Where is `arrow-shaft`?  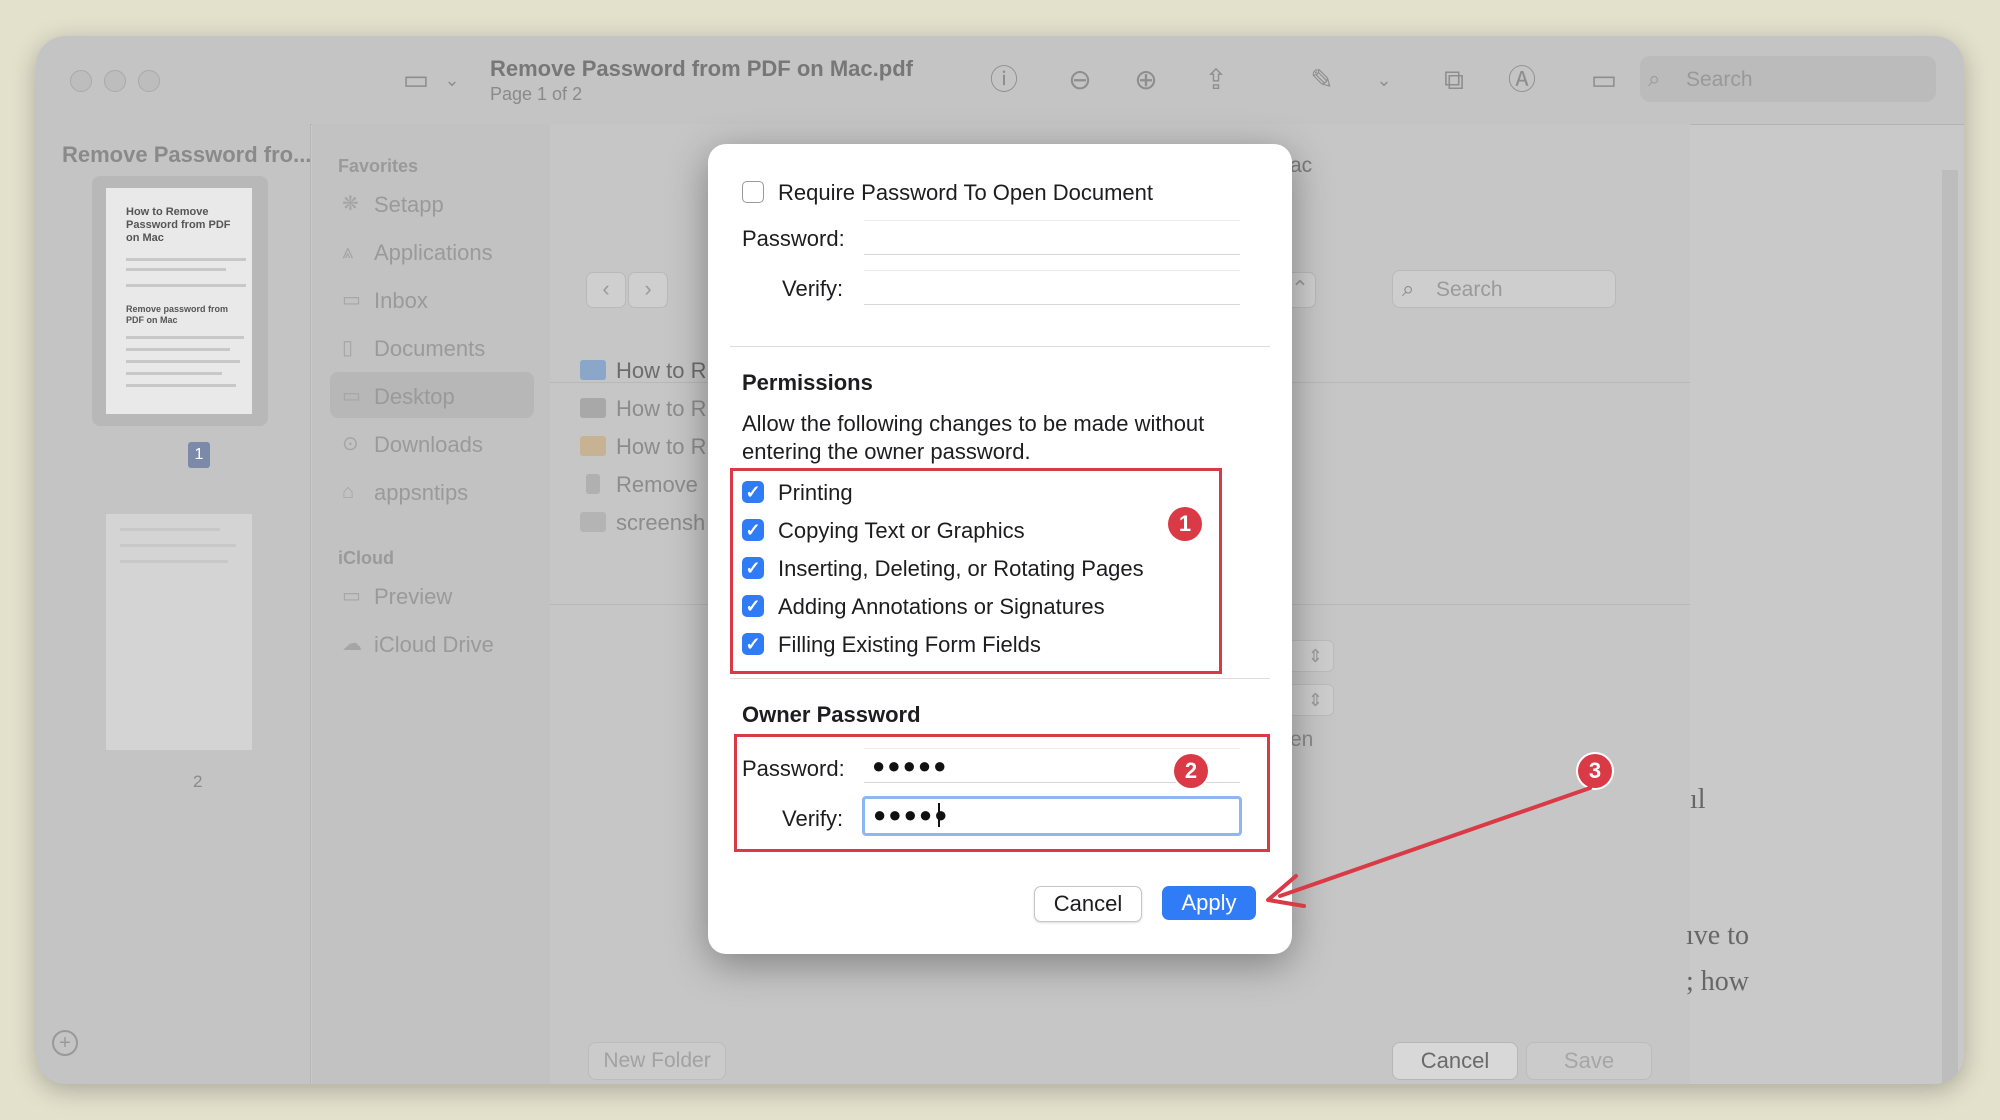 arrow-shaft is located at coordinates (1435, 842).